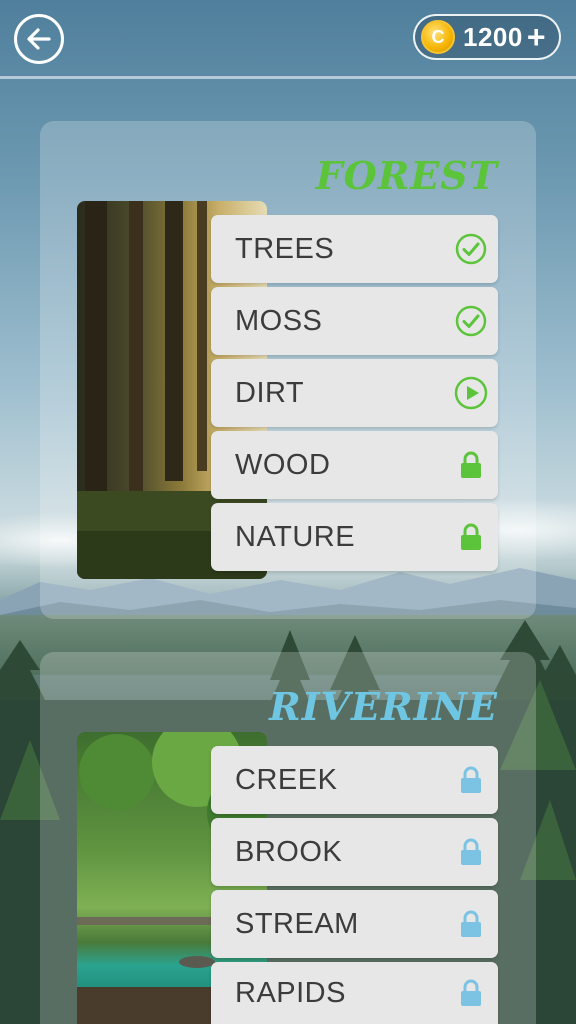 This screenshot has width=576, height=1024. What do you see at coordinates (354, 321) in the screenshot?
I see `level-button-moss: MOSS` at bounding box center [354, 321].